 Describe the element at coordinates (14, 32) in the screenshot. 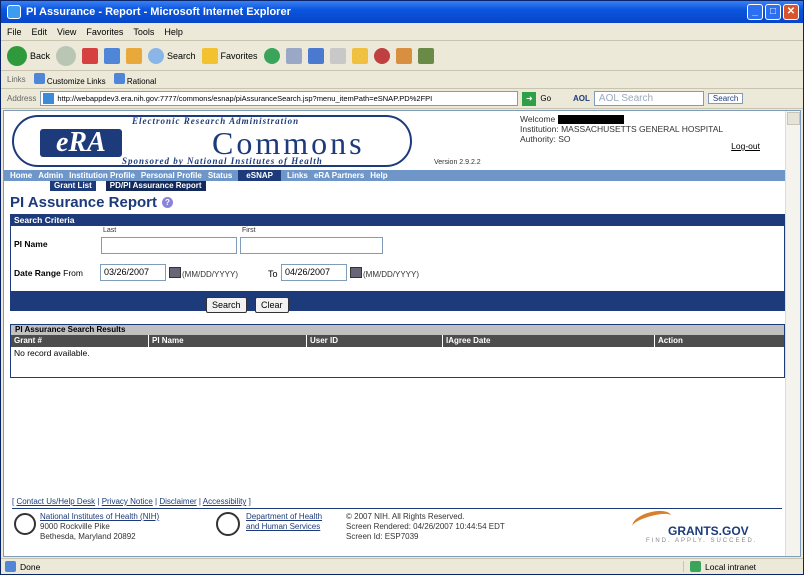

I see `menu-file: File` at that location.